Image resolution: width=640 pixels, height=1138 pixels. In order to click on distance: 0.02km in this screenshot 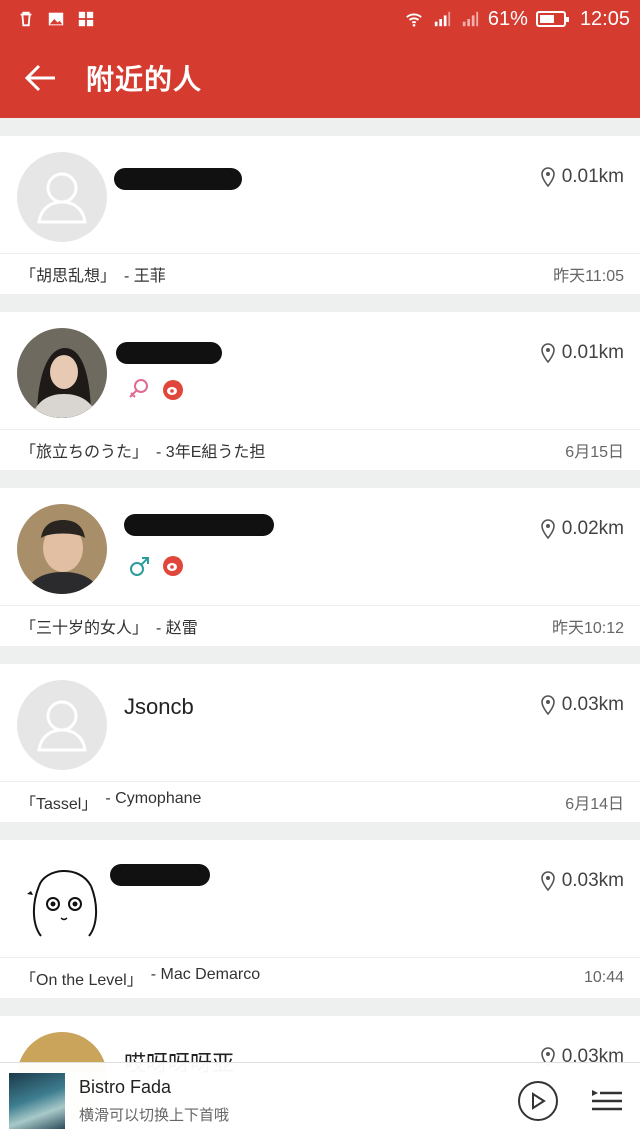, I will do `click(582, 529)`.